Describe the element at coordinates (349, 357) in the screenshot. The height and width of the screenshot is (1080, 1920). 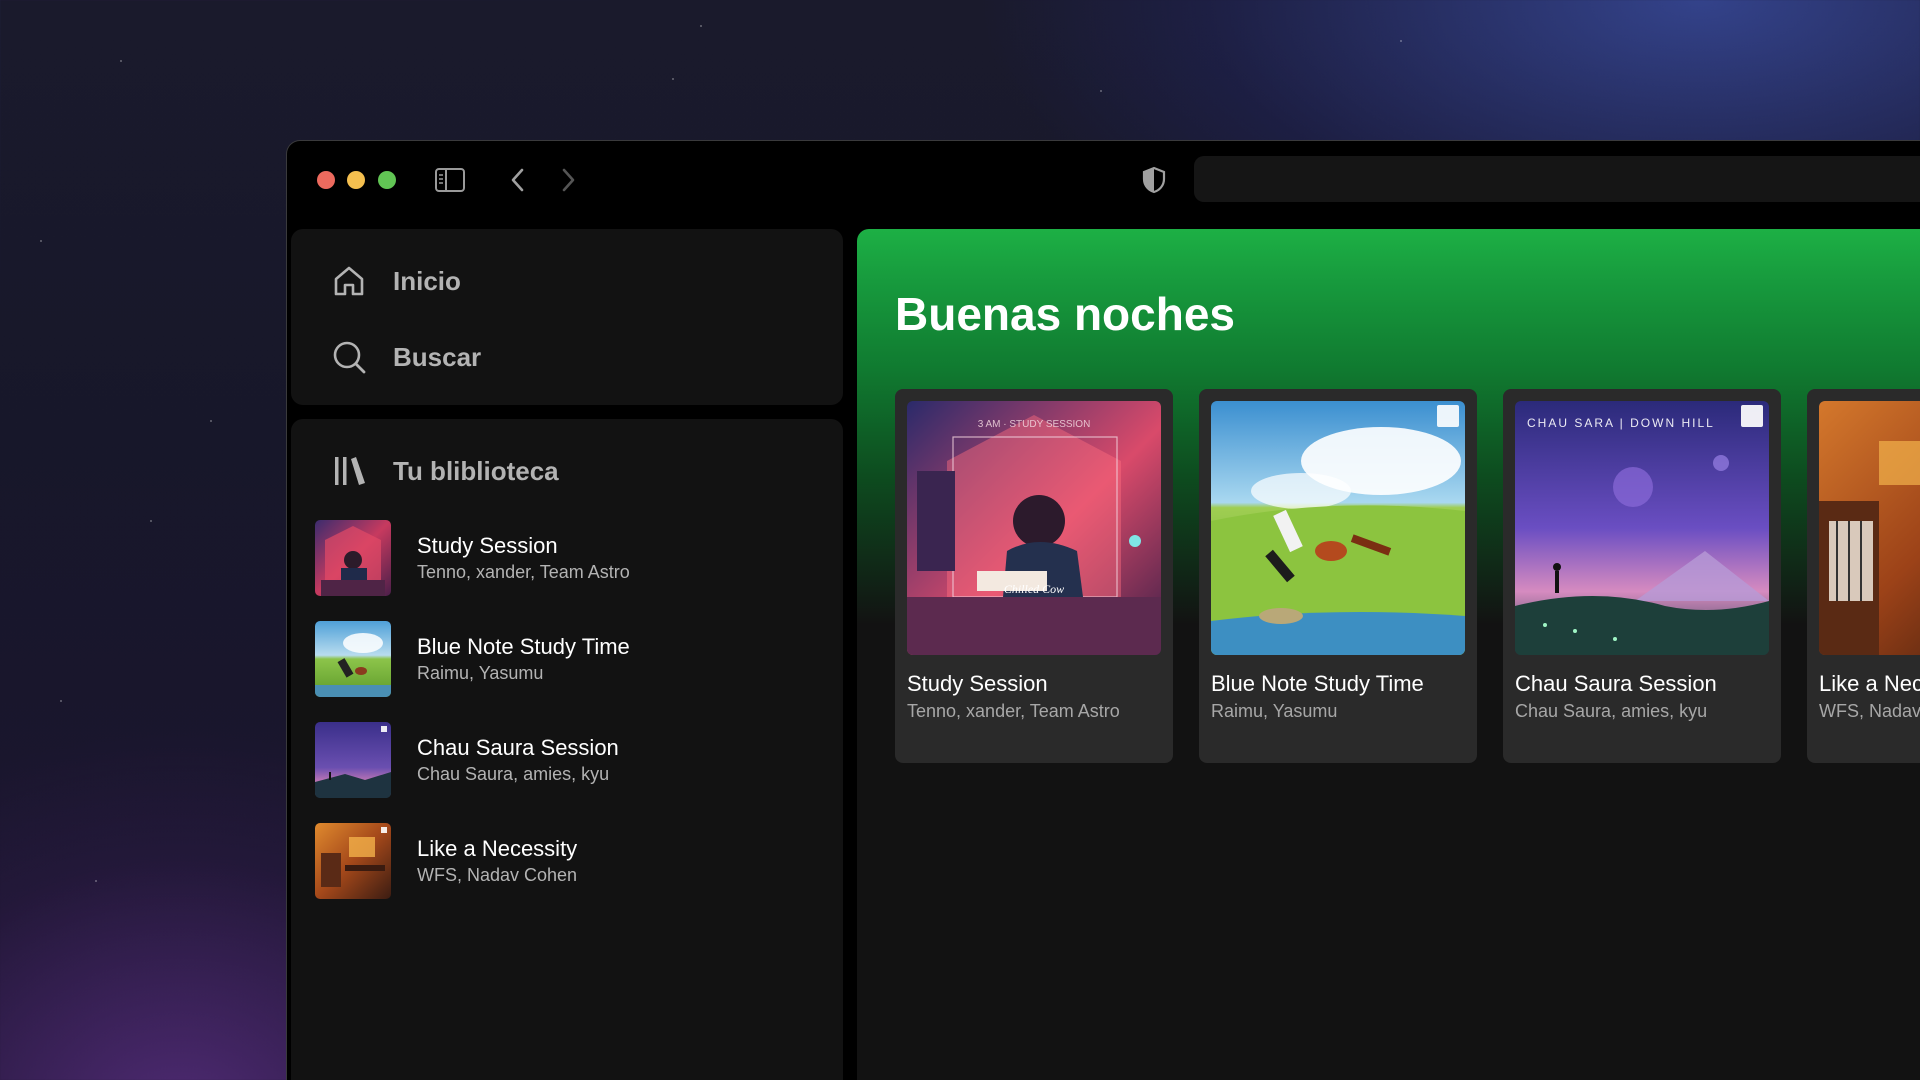
I see `search-icon` at that location.